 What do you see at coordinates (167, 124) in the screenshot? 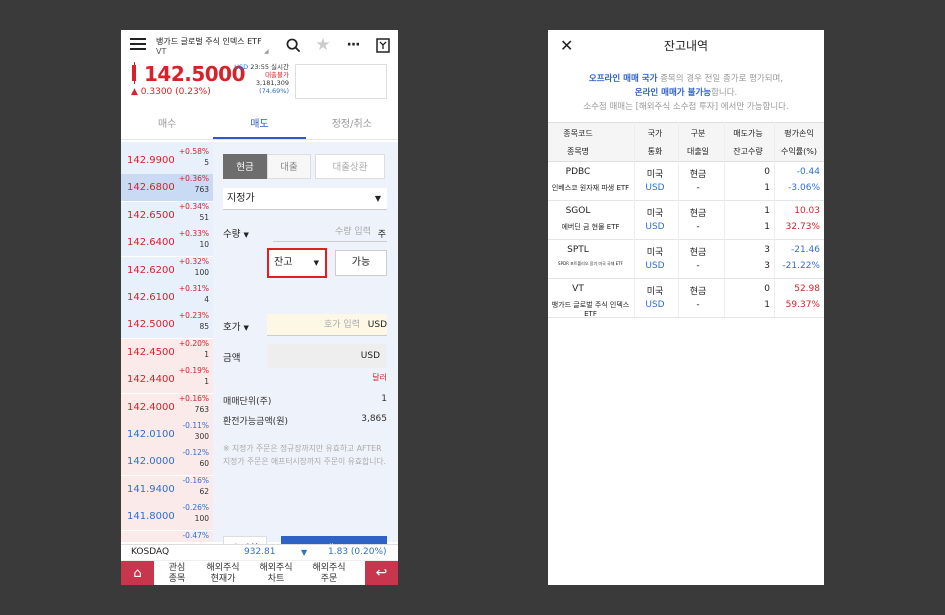
I see `tab-buy: 매수` at bounding box center [167, 124].